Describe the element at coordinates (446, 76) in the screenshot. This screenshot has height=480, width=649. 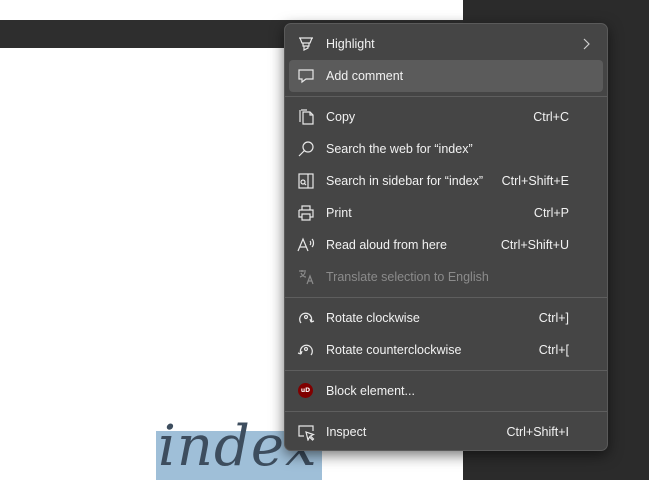
I see `menu-item-add-comment: Add comment` at that location.